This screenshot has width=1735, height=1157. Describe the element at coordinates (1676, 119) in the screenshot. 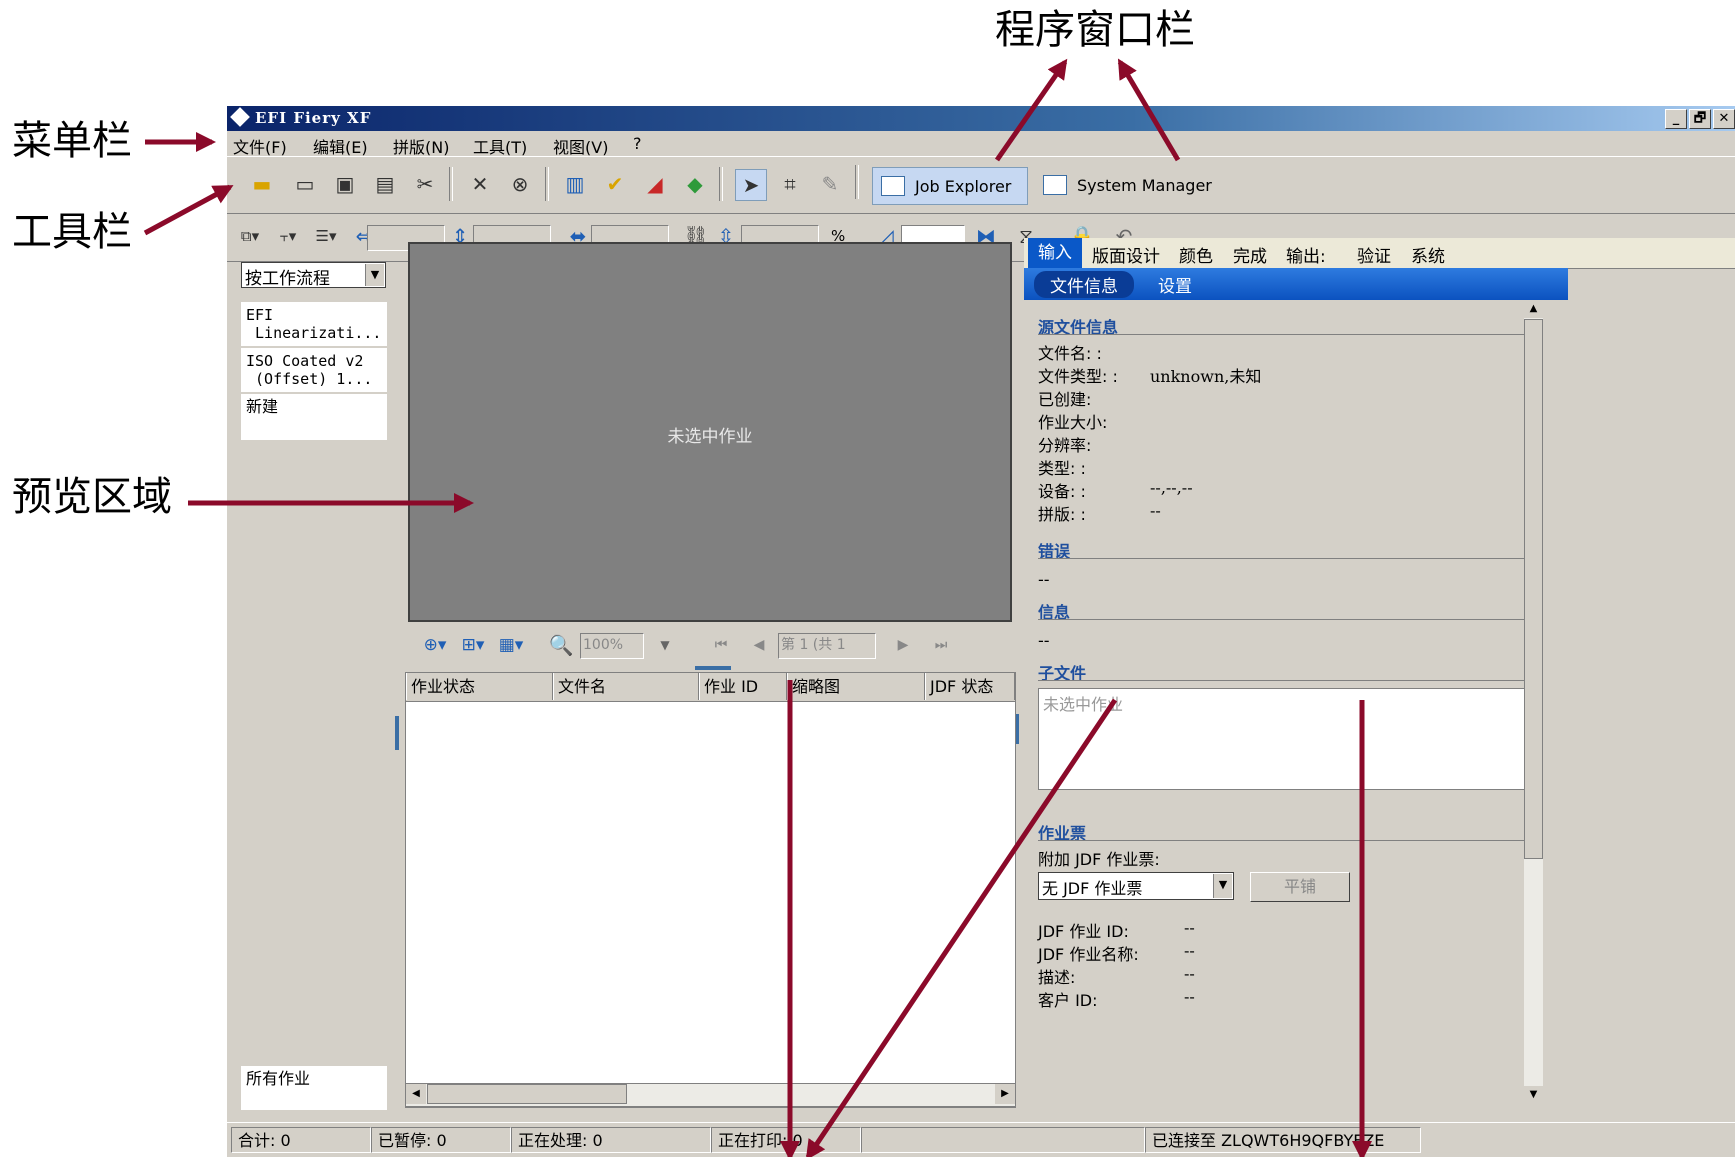

I see `minimize-button: _` at that location.